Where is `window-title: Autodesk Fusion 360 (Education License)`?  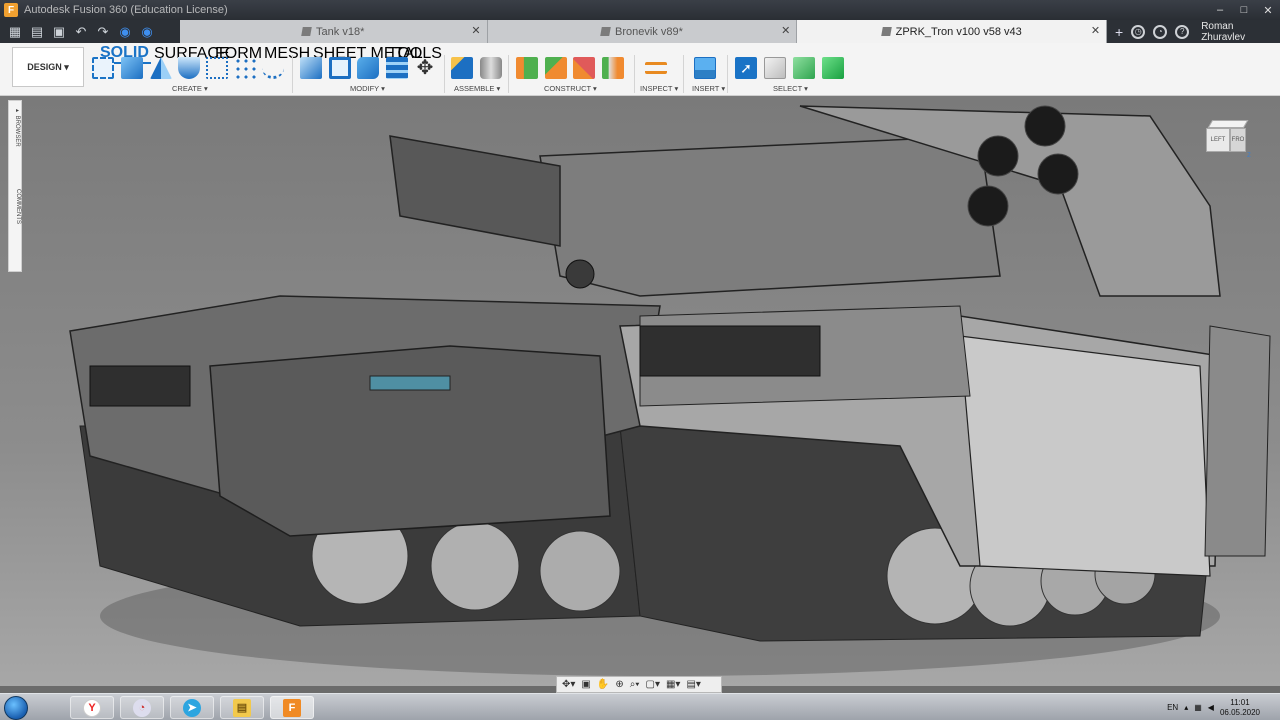
window-title: Autodesk Fusion 360 (Education License) is located at coordinates (126, 10).